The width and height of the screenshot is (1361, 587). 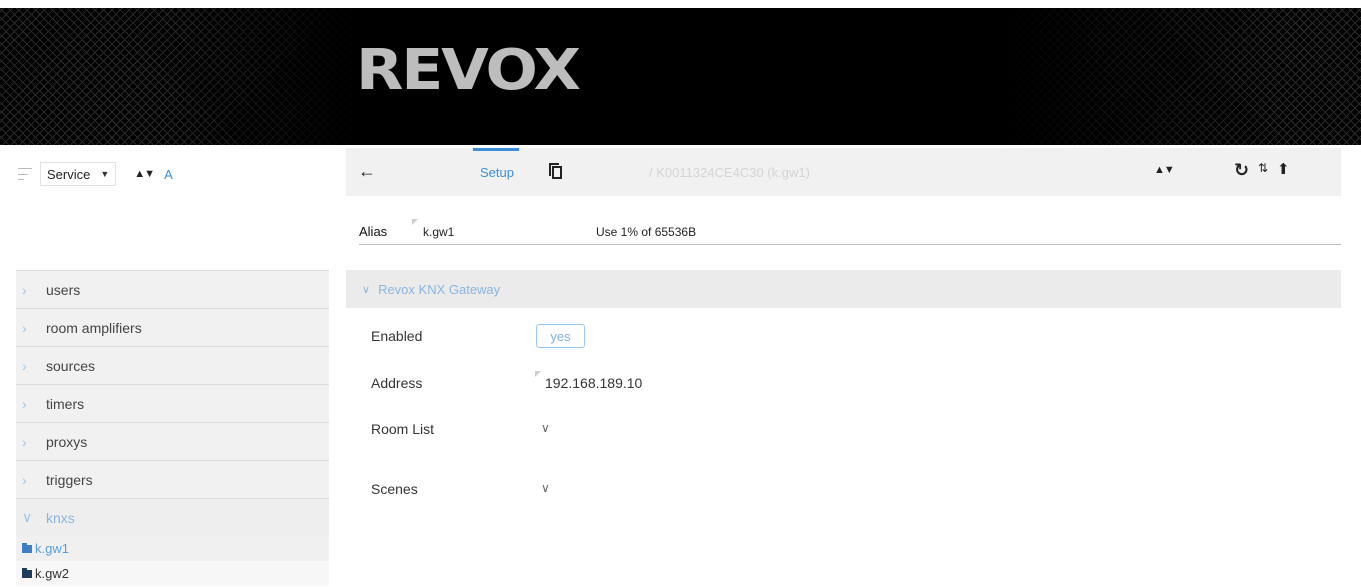 What do you see at coordinates (52, 548) in the screenshot?
I see `sidebar-subitem-label: k.gw1` at bounding box center [52, 548].